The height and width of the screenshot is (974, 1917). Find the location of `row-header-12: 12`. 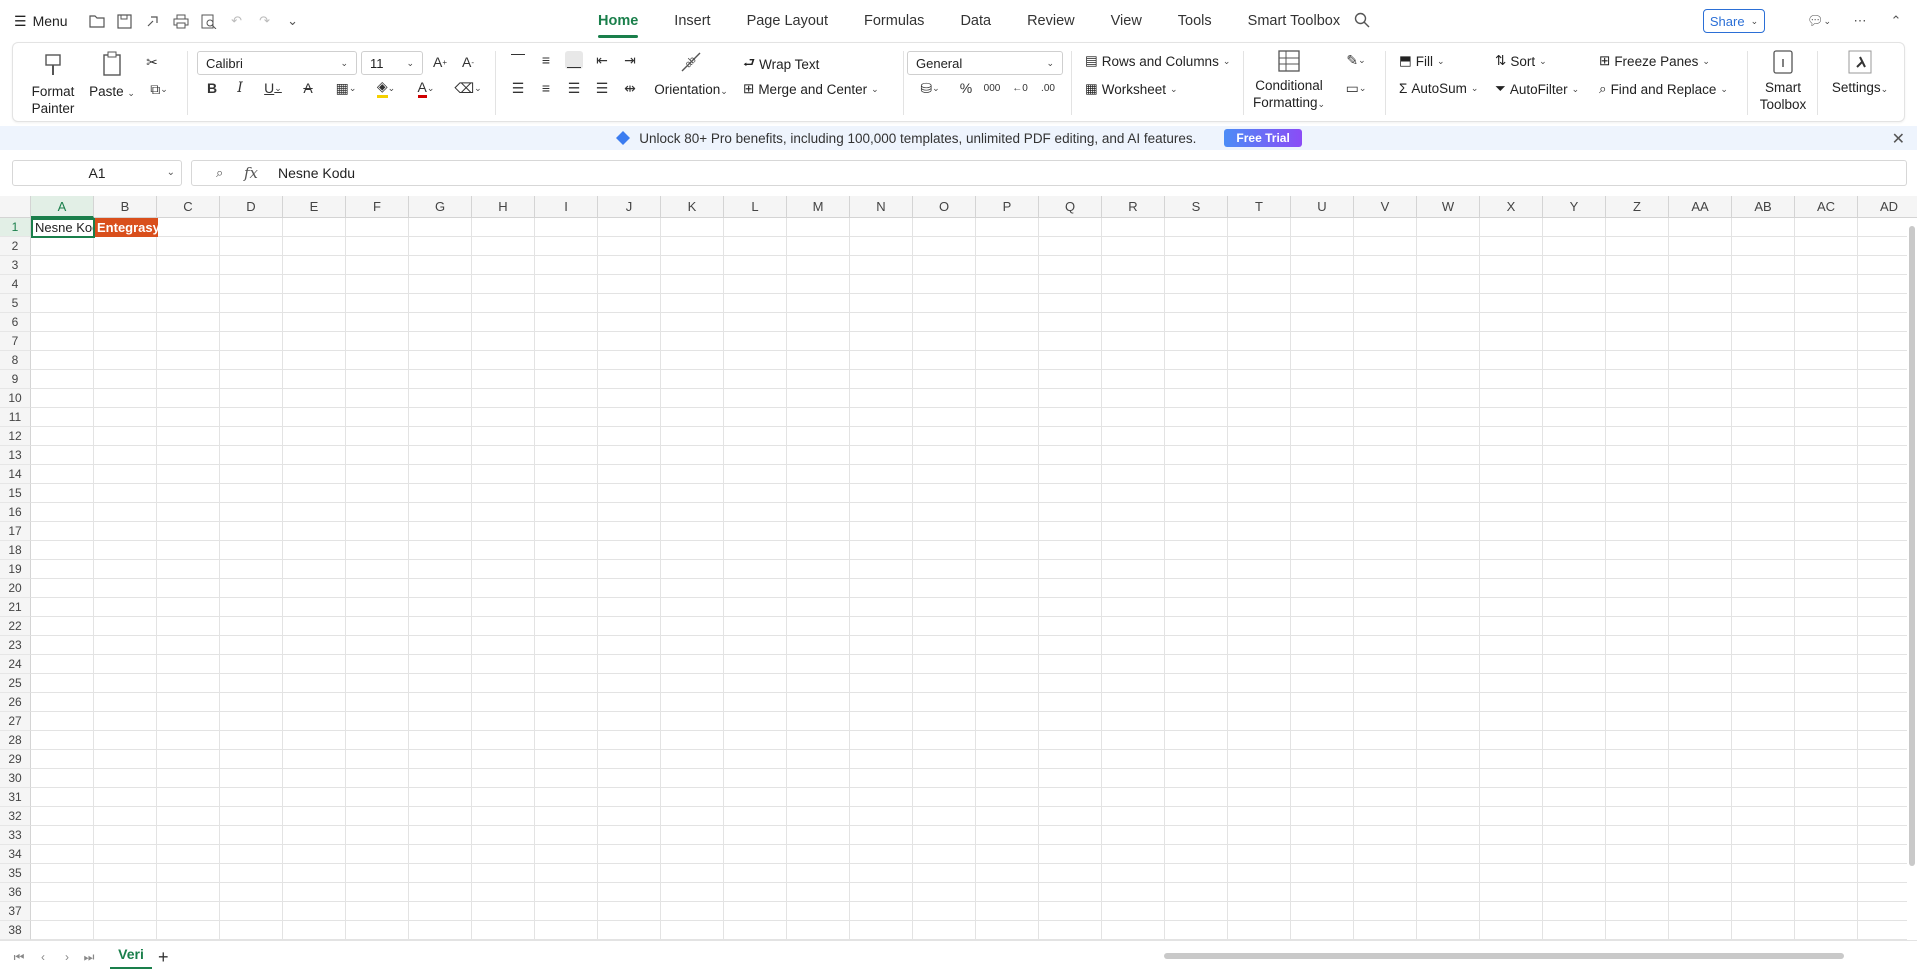

row-header-12: 12 is located at coordinates (15, 436).